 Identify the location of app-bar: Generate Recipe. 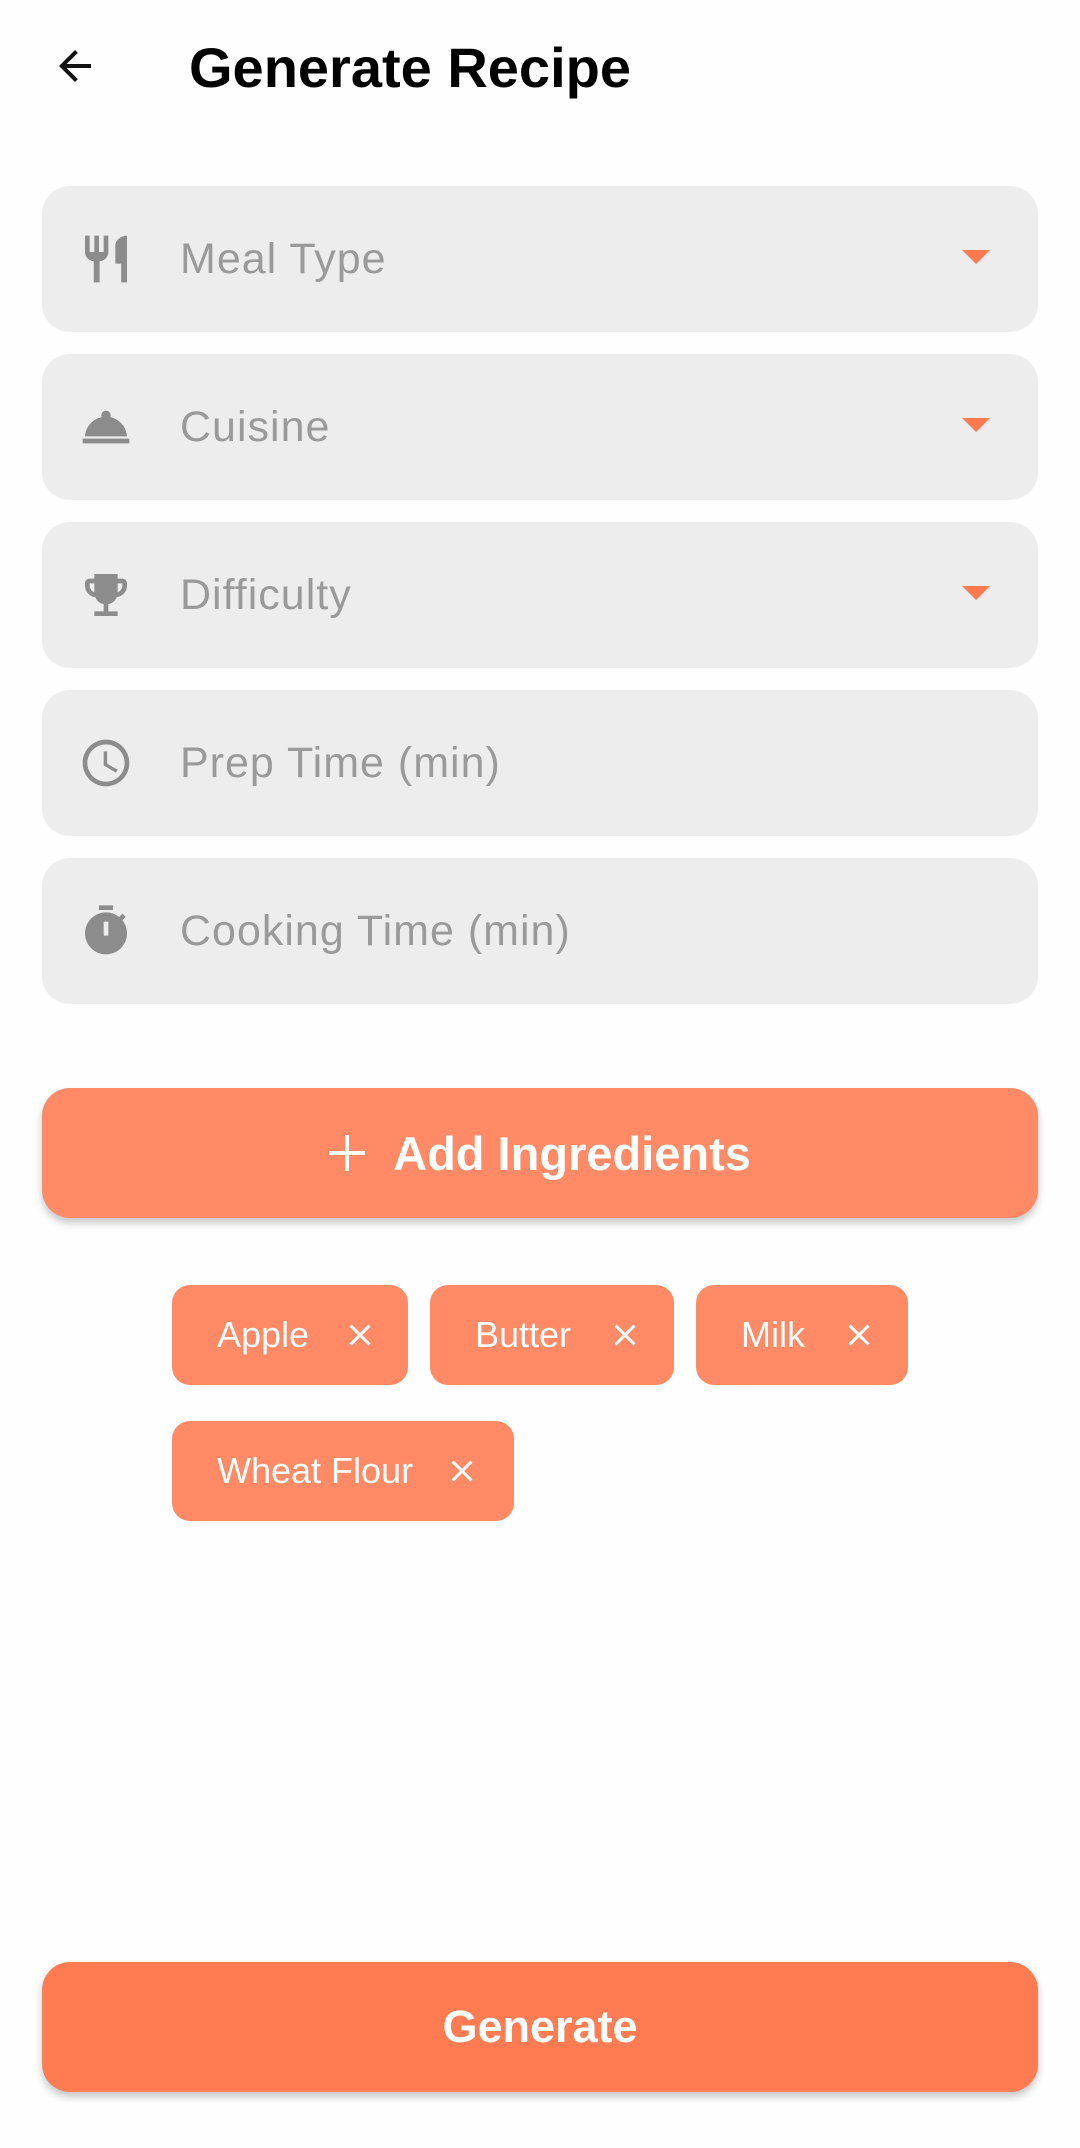
(540, 70).